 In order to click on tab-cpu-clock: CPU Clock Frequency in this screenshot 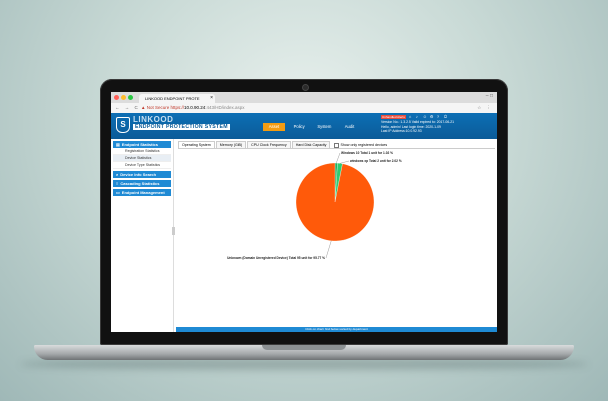, I will do `click(269, 144)`.